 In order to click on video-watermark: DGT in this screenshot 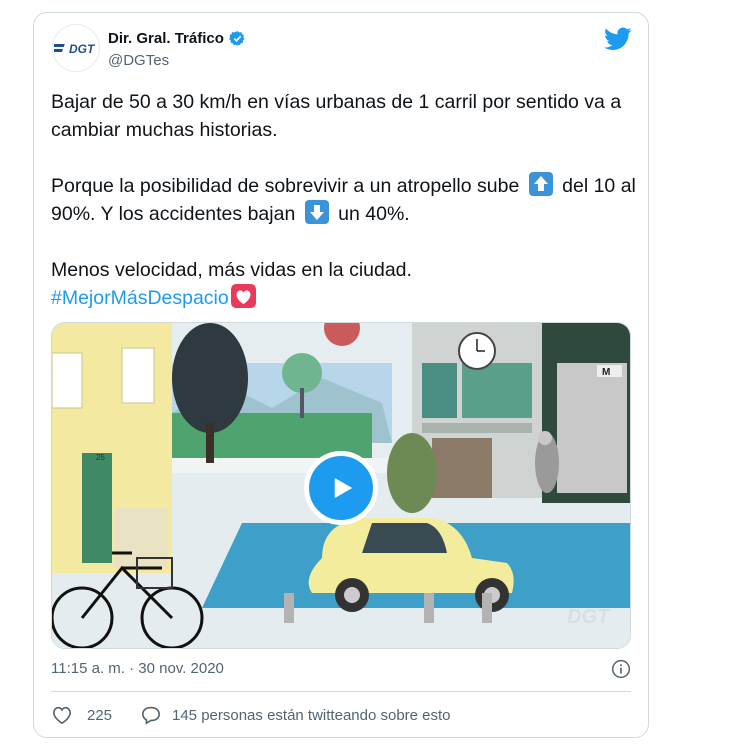, I will do `click(589, 617)`.